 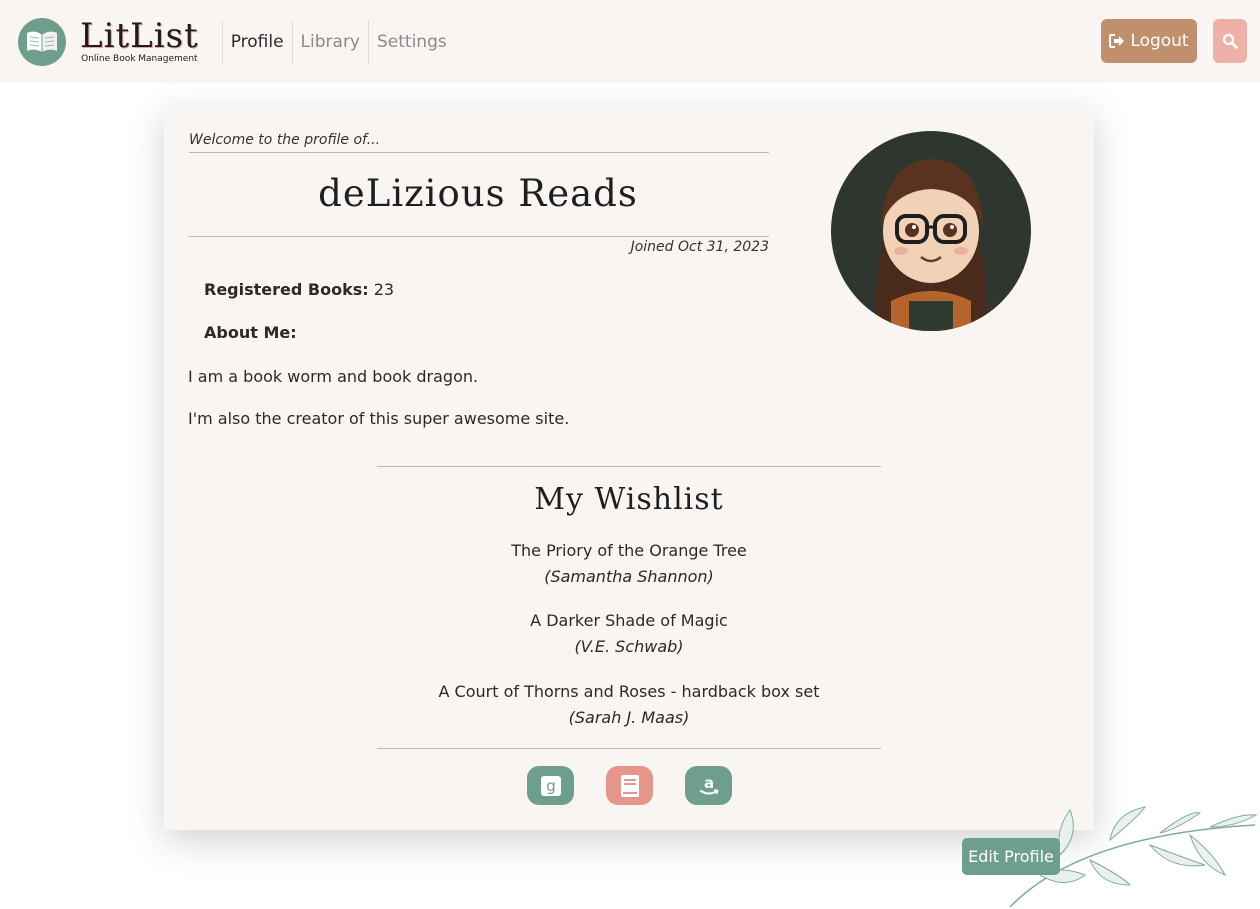 What do you see at coordinates (478, 193) in the screenshot?
I see `profile-name: deLizious Reads` at bounding box center [478, 193].